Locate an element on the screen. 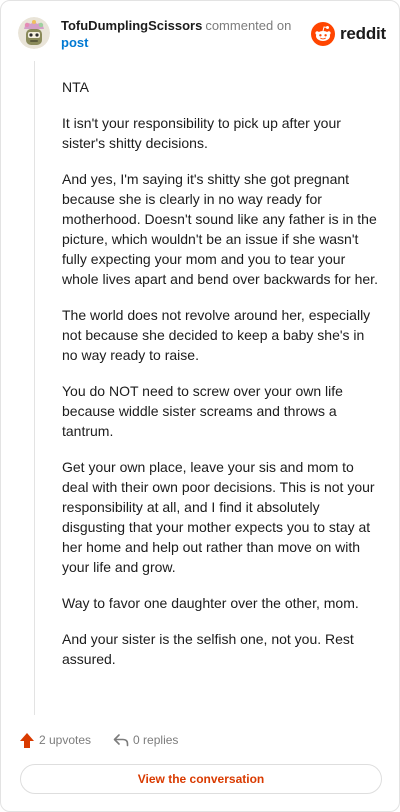 The width and height of the screenshot is (400, 812). reddit-snoo-icon is located at coordinates (323, 34).